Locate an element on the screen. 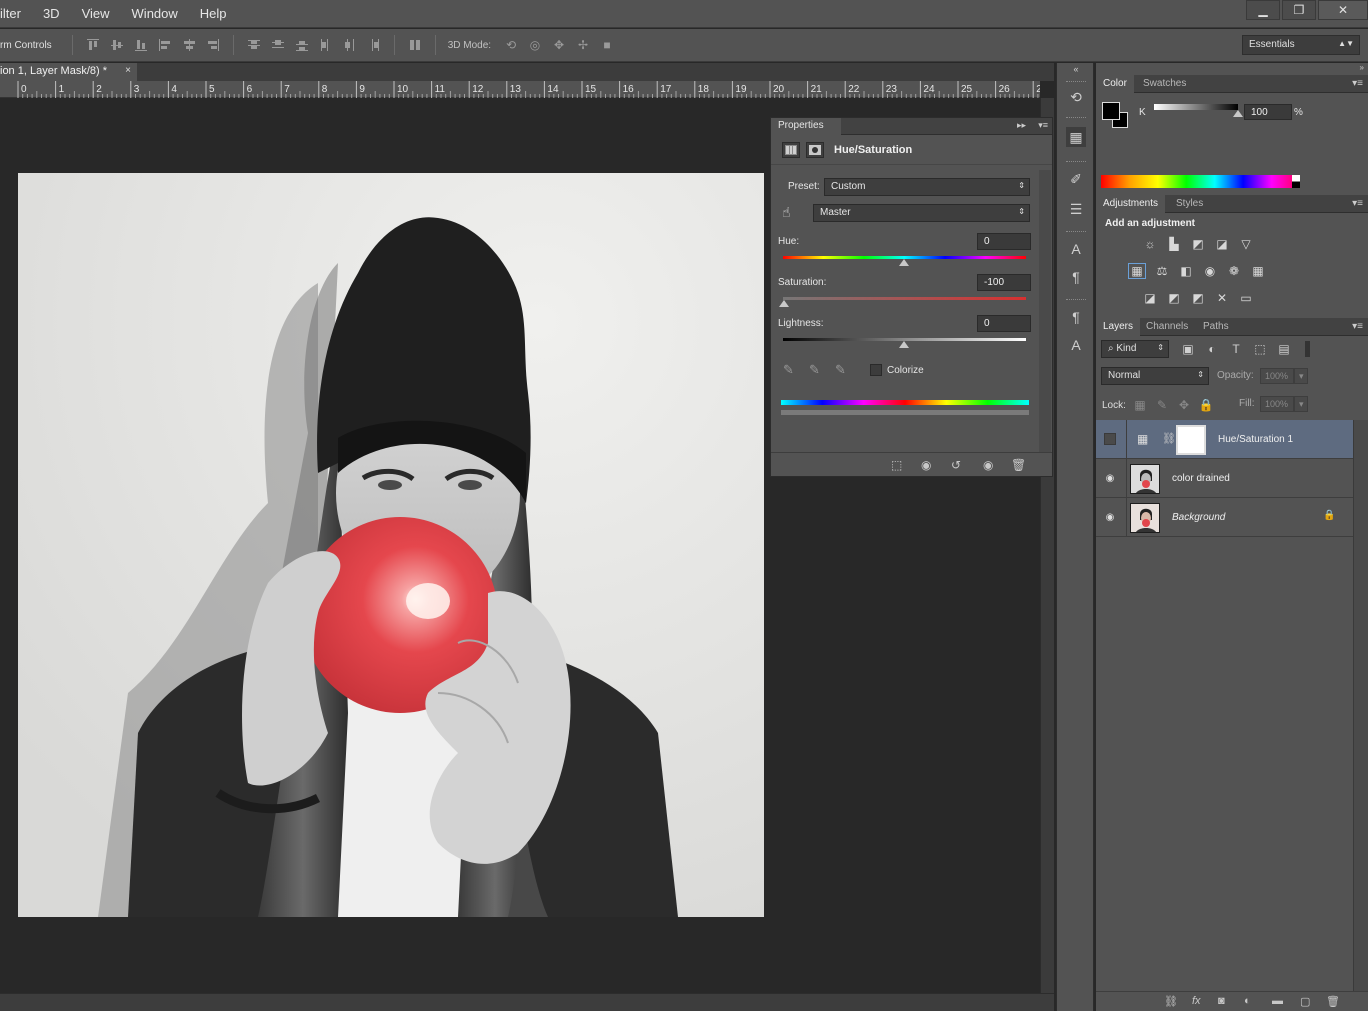  view-previous-state-icon: ◉ is located at coordinates (926, 465).